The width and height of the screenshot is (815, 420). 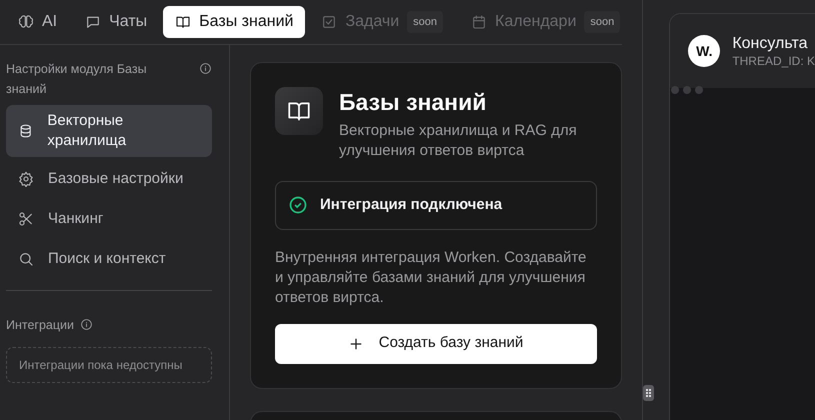 What do you see at coordinates (648, 393) in the screenshot?
I see `resize-handle` at bounding box center [648, 393].